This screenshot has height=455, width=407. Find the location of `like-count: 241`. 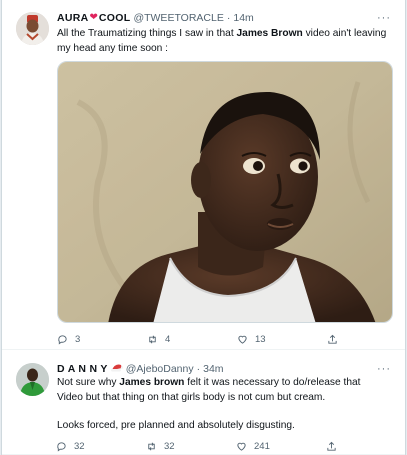

like-count: 241 is located at coordinates (262, 446).